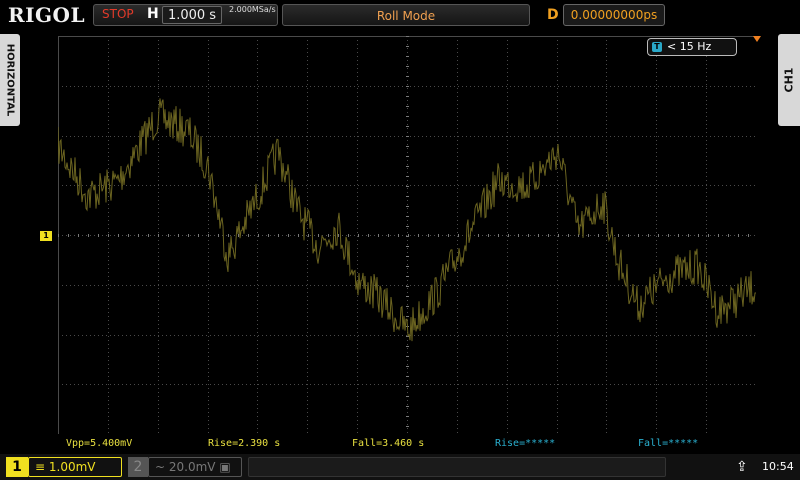 This screenshot has height=480, width=800. Describe the element at coordinates (525, 443) in the screenshot. I see `measurement-rise-ch2: Rise=*****` at that location.